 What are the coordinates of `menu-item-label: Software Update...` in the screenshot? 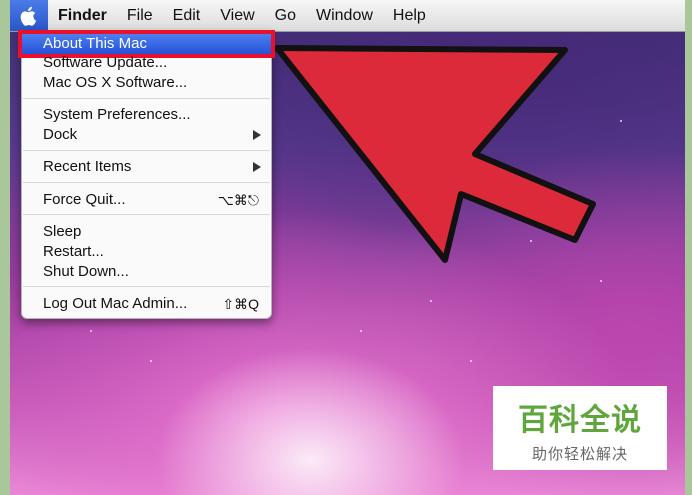 It's located at (105, 62).